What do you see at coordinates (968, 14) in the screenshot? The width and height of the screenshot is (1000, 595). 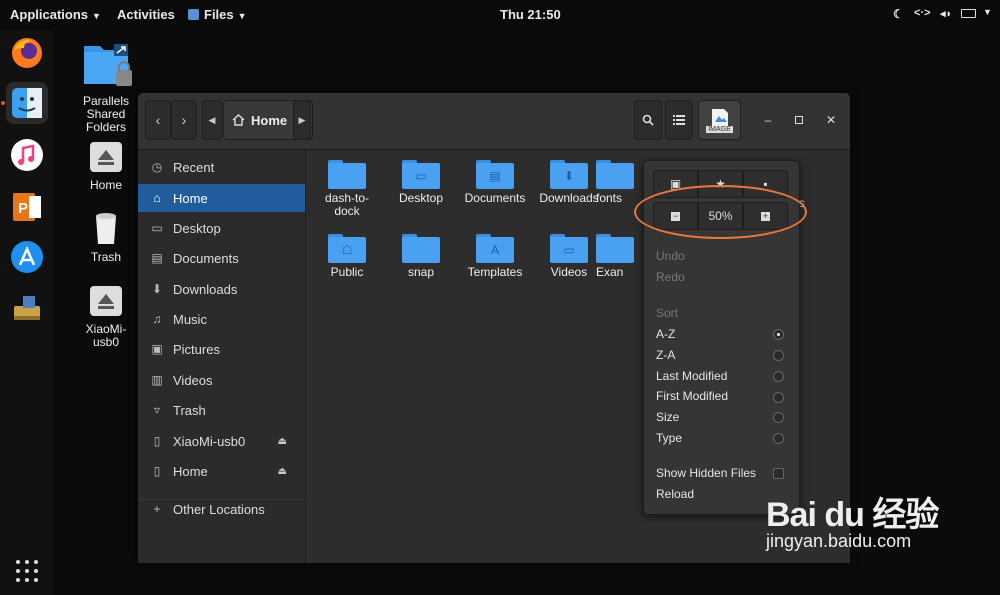 I see `battery-icon` at bounding box center [968, 14].